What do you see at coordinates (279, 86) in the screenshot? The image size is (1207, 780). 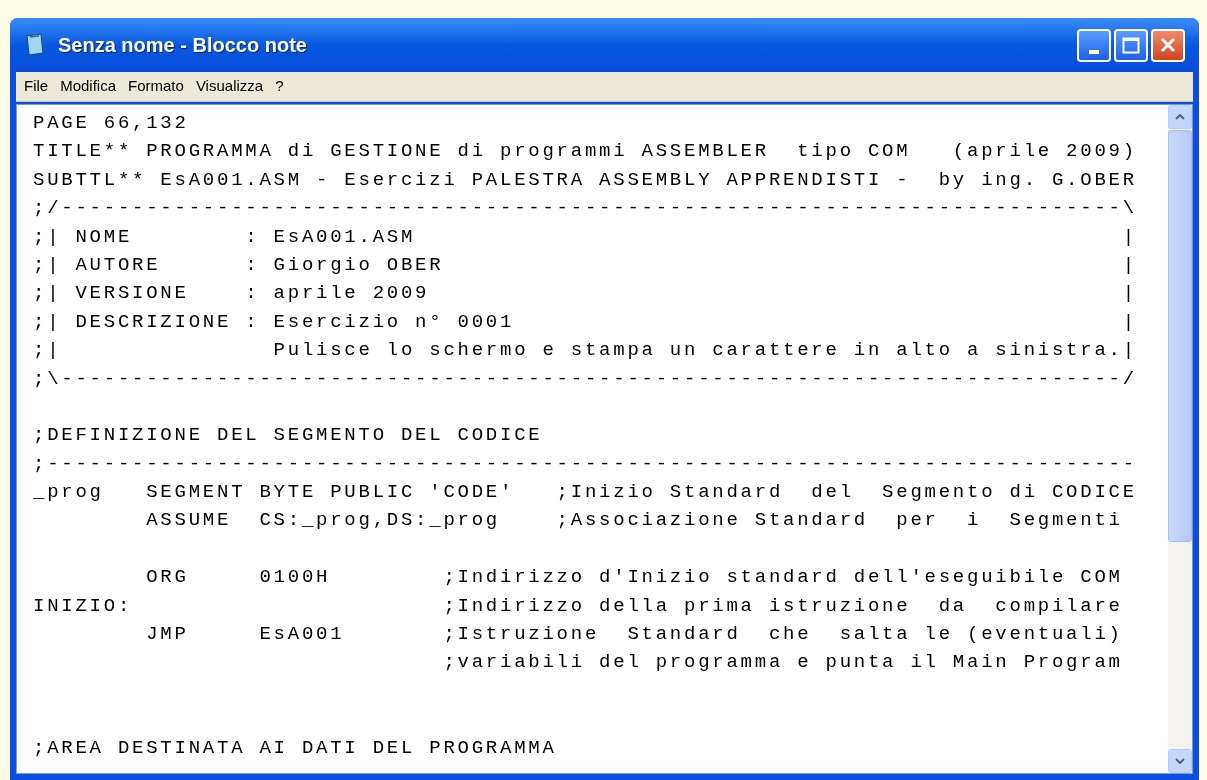 I see `menu-item: ?` at bounding box center [279, 86].